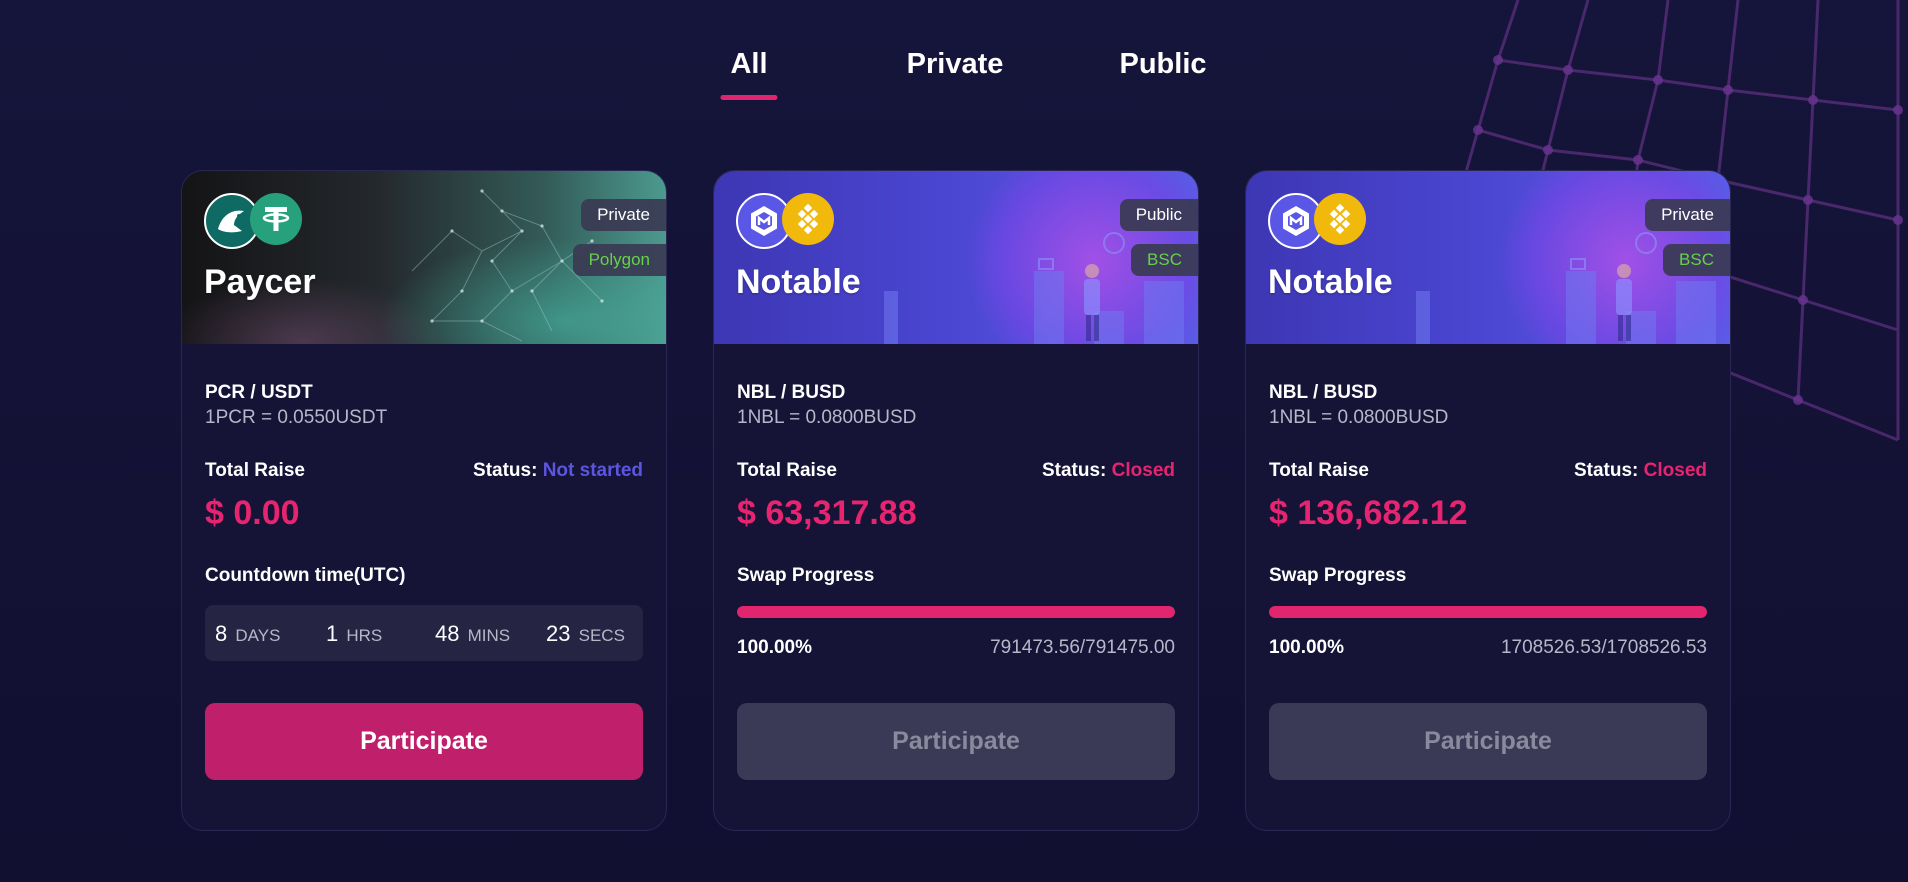 The height and width of the screenshot is (882, 1908). Describe the element at coordinates (296, 417) in the screenshot. I see `exchange-rate: 1PCR = 0.0550USDT` at that location.